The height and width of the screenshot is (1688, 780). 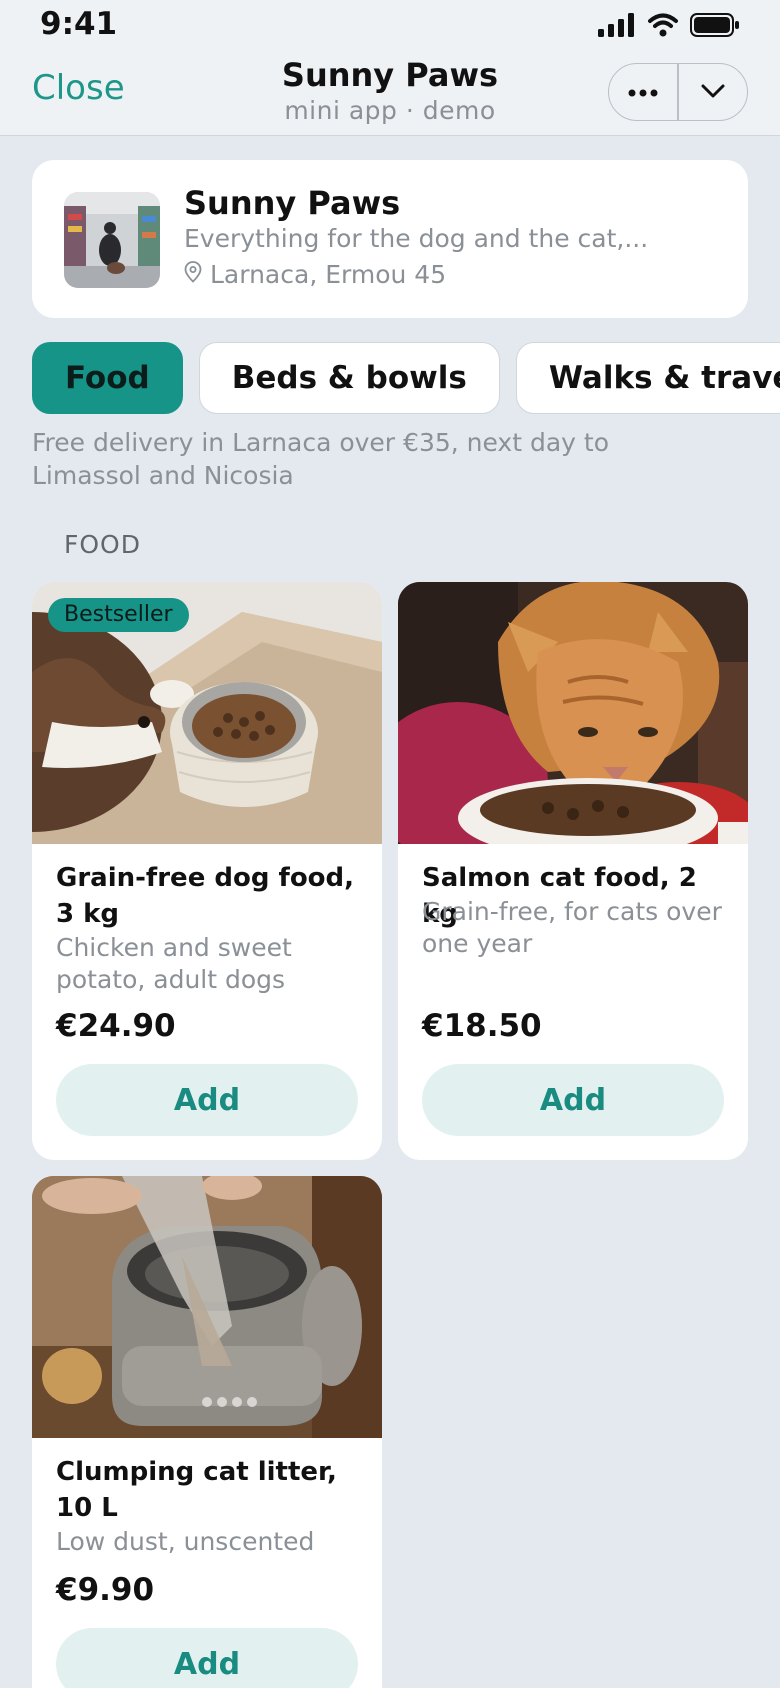 I want to click on shop-location-text: Larnaca, Ermou 45, so click(x=328, y=274).